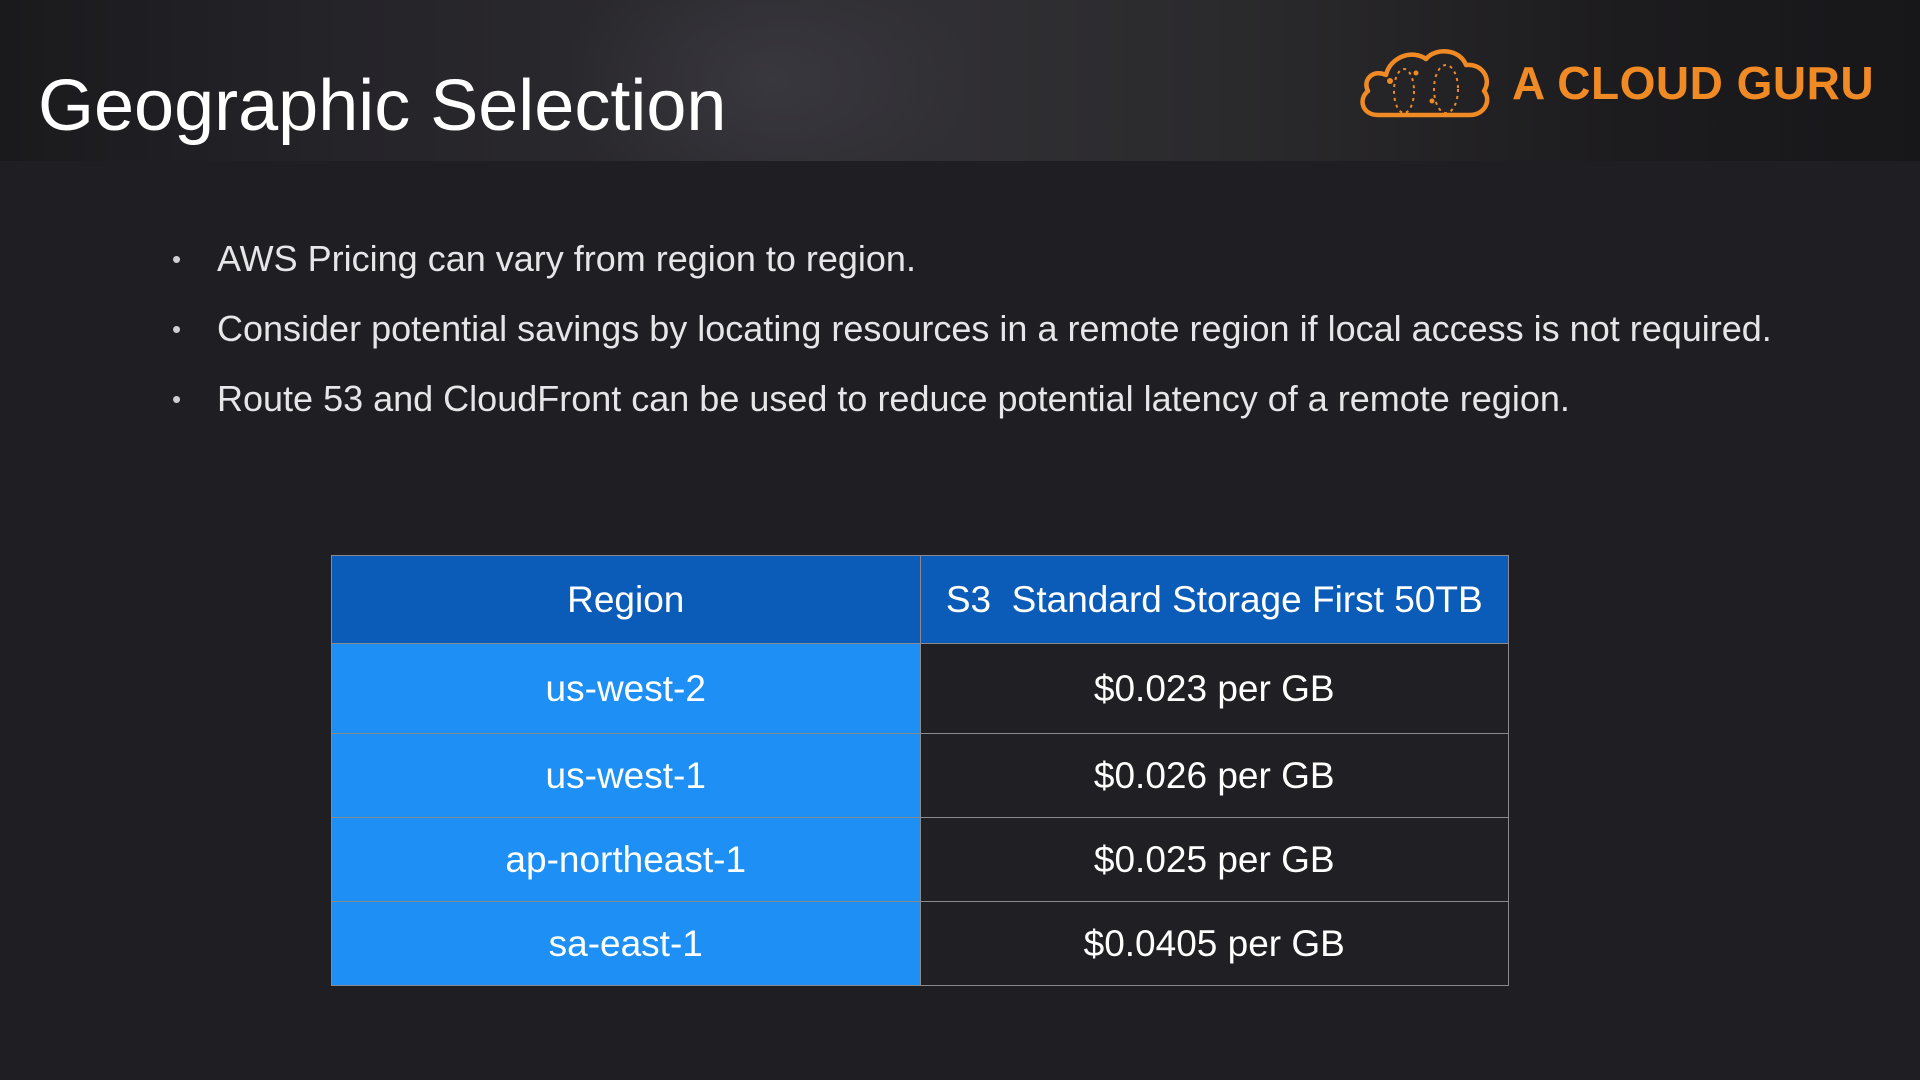  I want to click on slide-title: Geographic Selection, so click(382, 106).